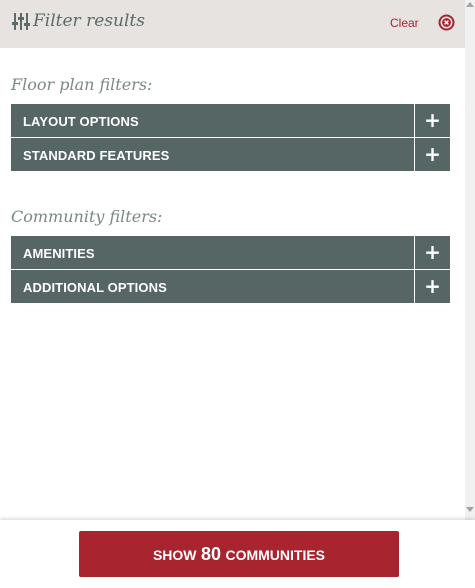  What do you see at coordinates (470, 4) in the screenshot?
I see `scroll-up-arrow-icon` at bounding box center [470, 4].